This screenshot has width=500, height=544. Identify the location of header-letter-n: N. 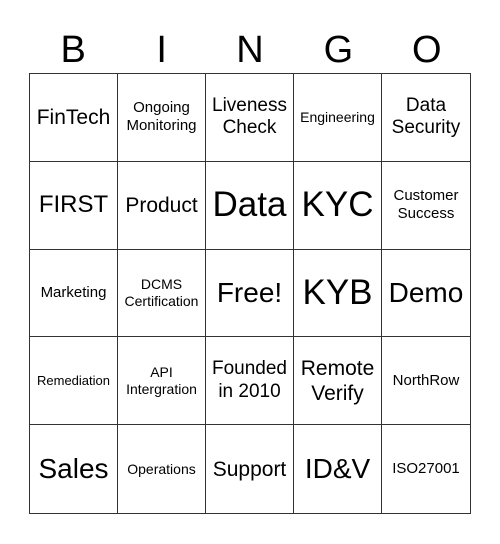
(250, 50).